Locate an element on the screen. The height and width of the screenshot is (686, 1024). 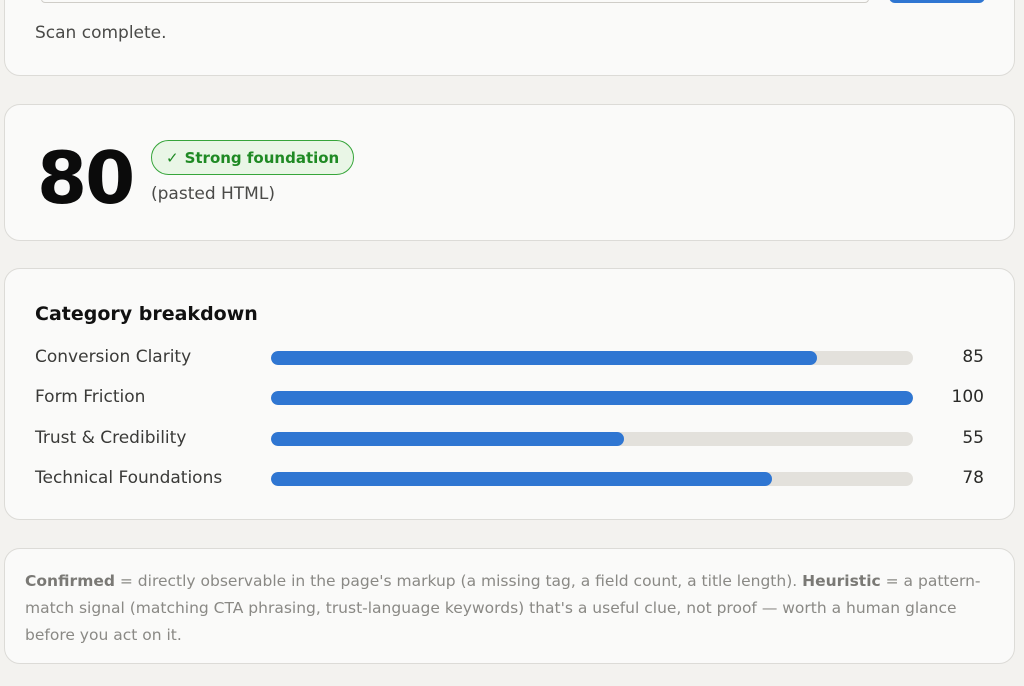
heuristic-term: Heuristic is located at coordinates (841, 581).